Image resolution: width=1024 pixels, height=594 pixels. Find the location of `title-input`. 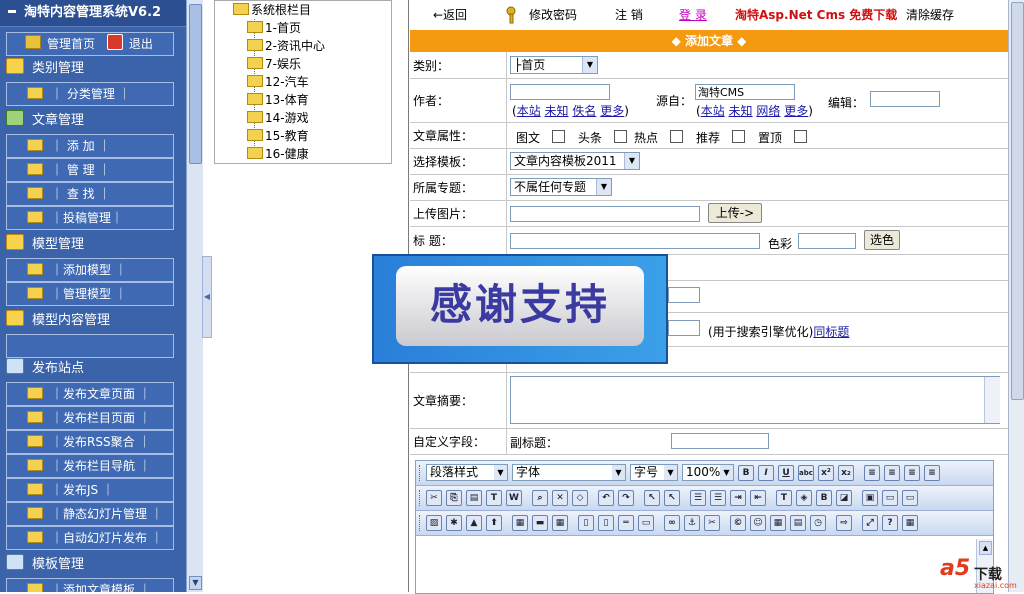

title-input is located at coordinates (635, 241).